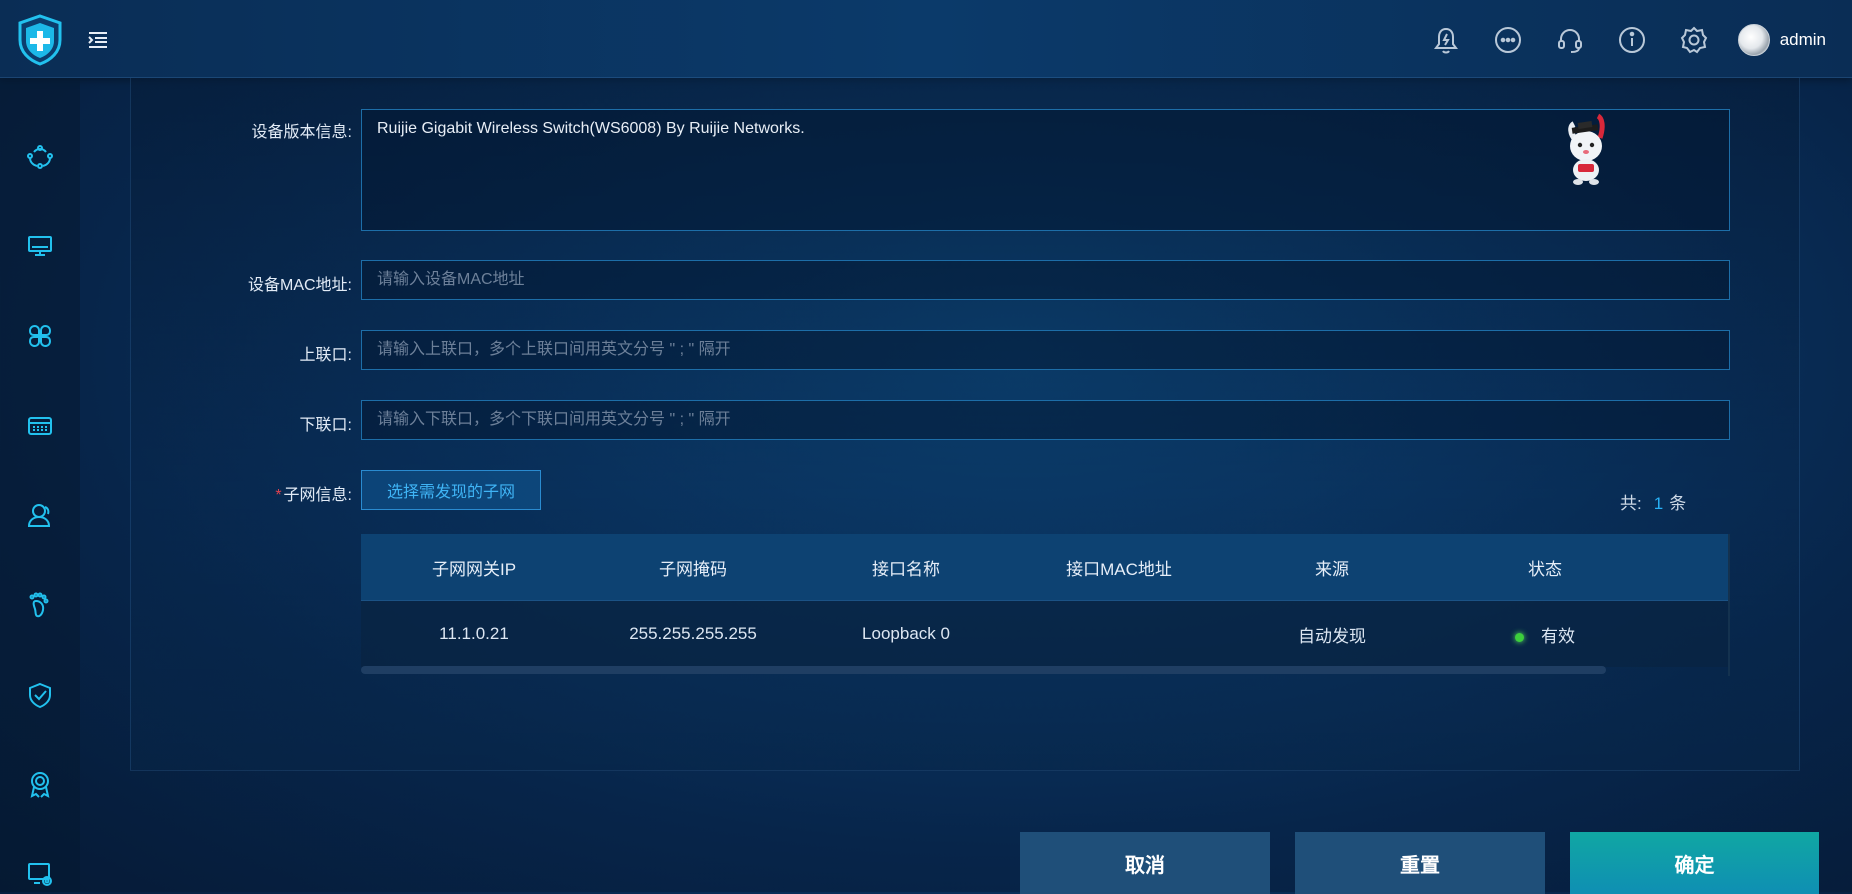 This screenshot has width=1852, height=894. Describe the element at coordinates (451, 490) in the screenshot. I see `select-subnet-button: 选择需发现的子网` at that location.